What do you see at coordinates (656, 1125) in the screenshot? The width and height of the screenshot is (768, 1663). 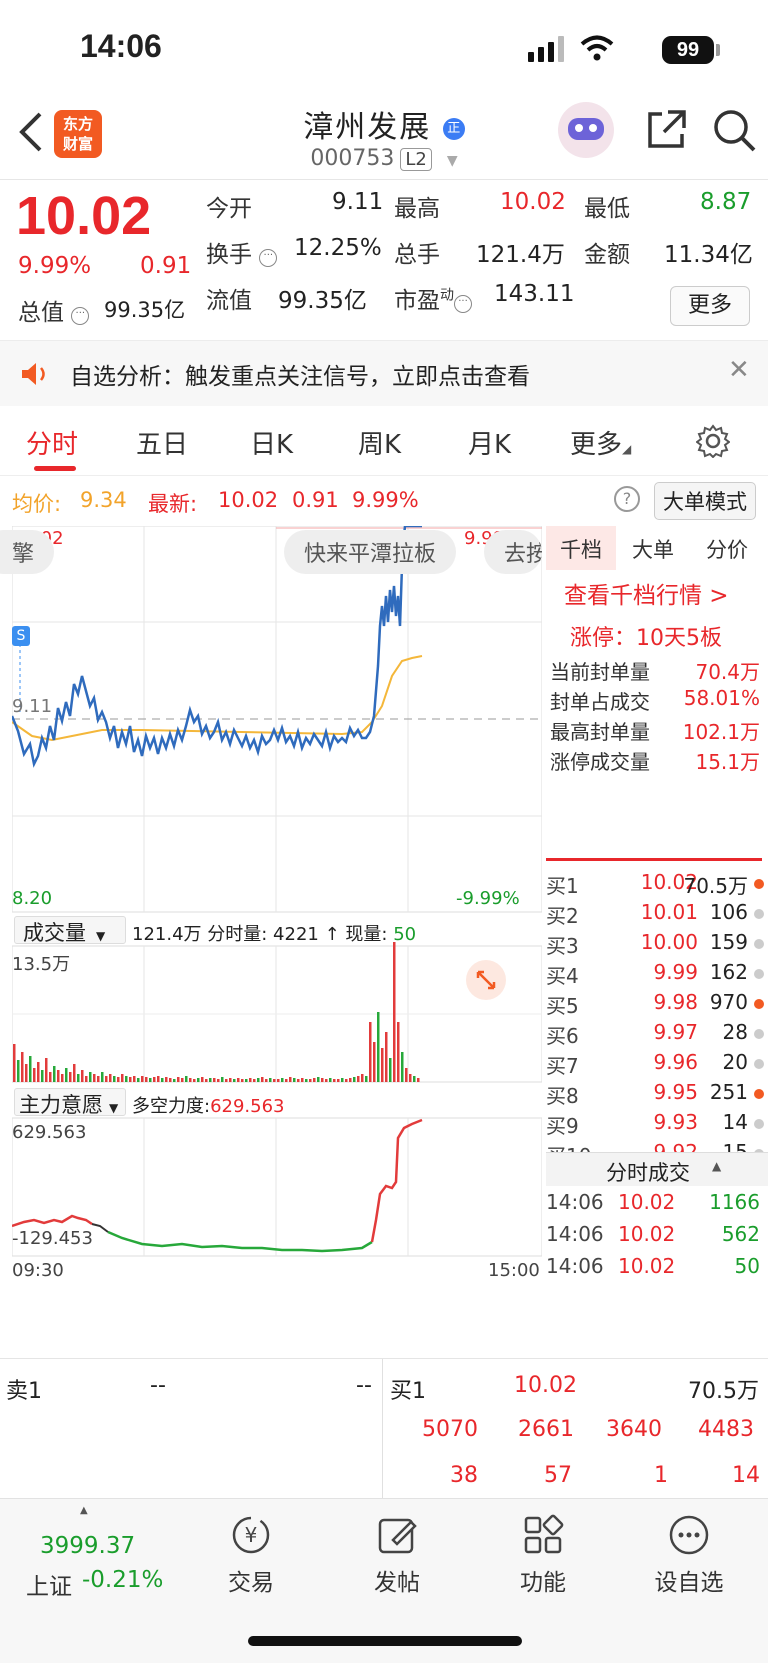 I see `bid-row: 买9 9.93 14` at bounding box center [656, 1125].